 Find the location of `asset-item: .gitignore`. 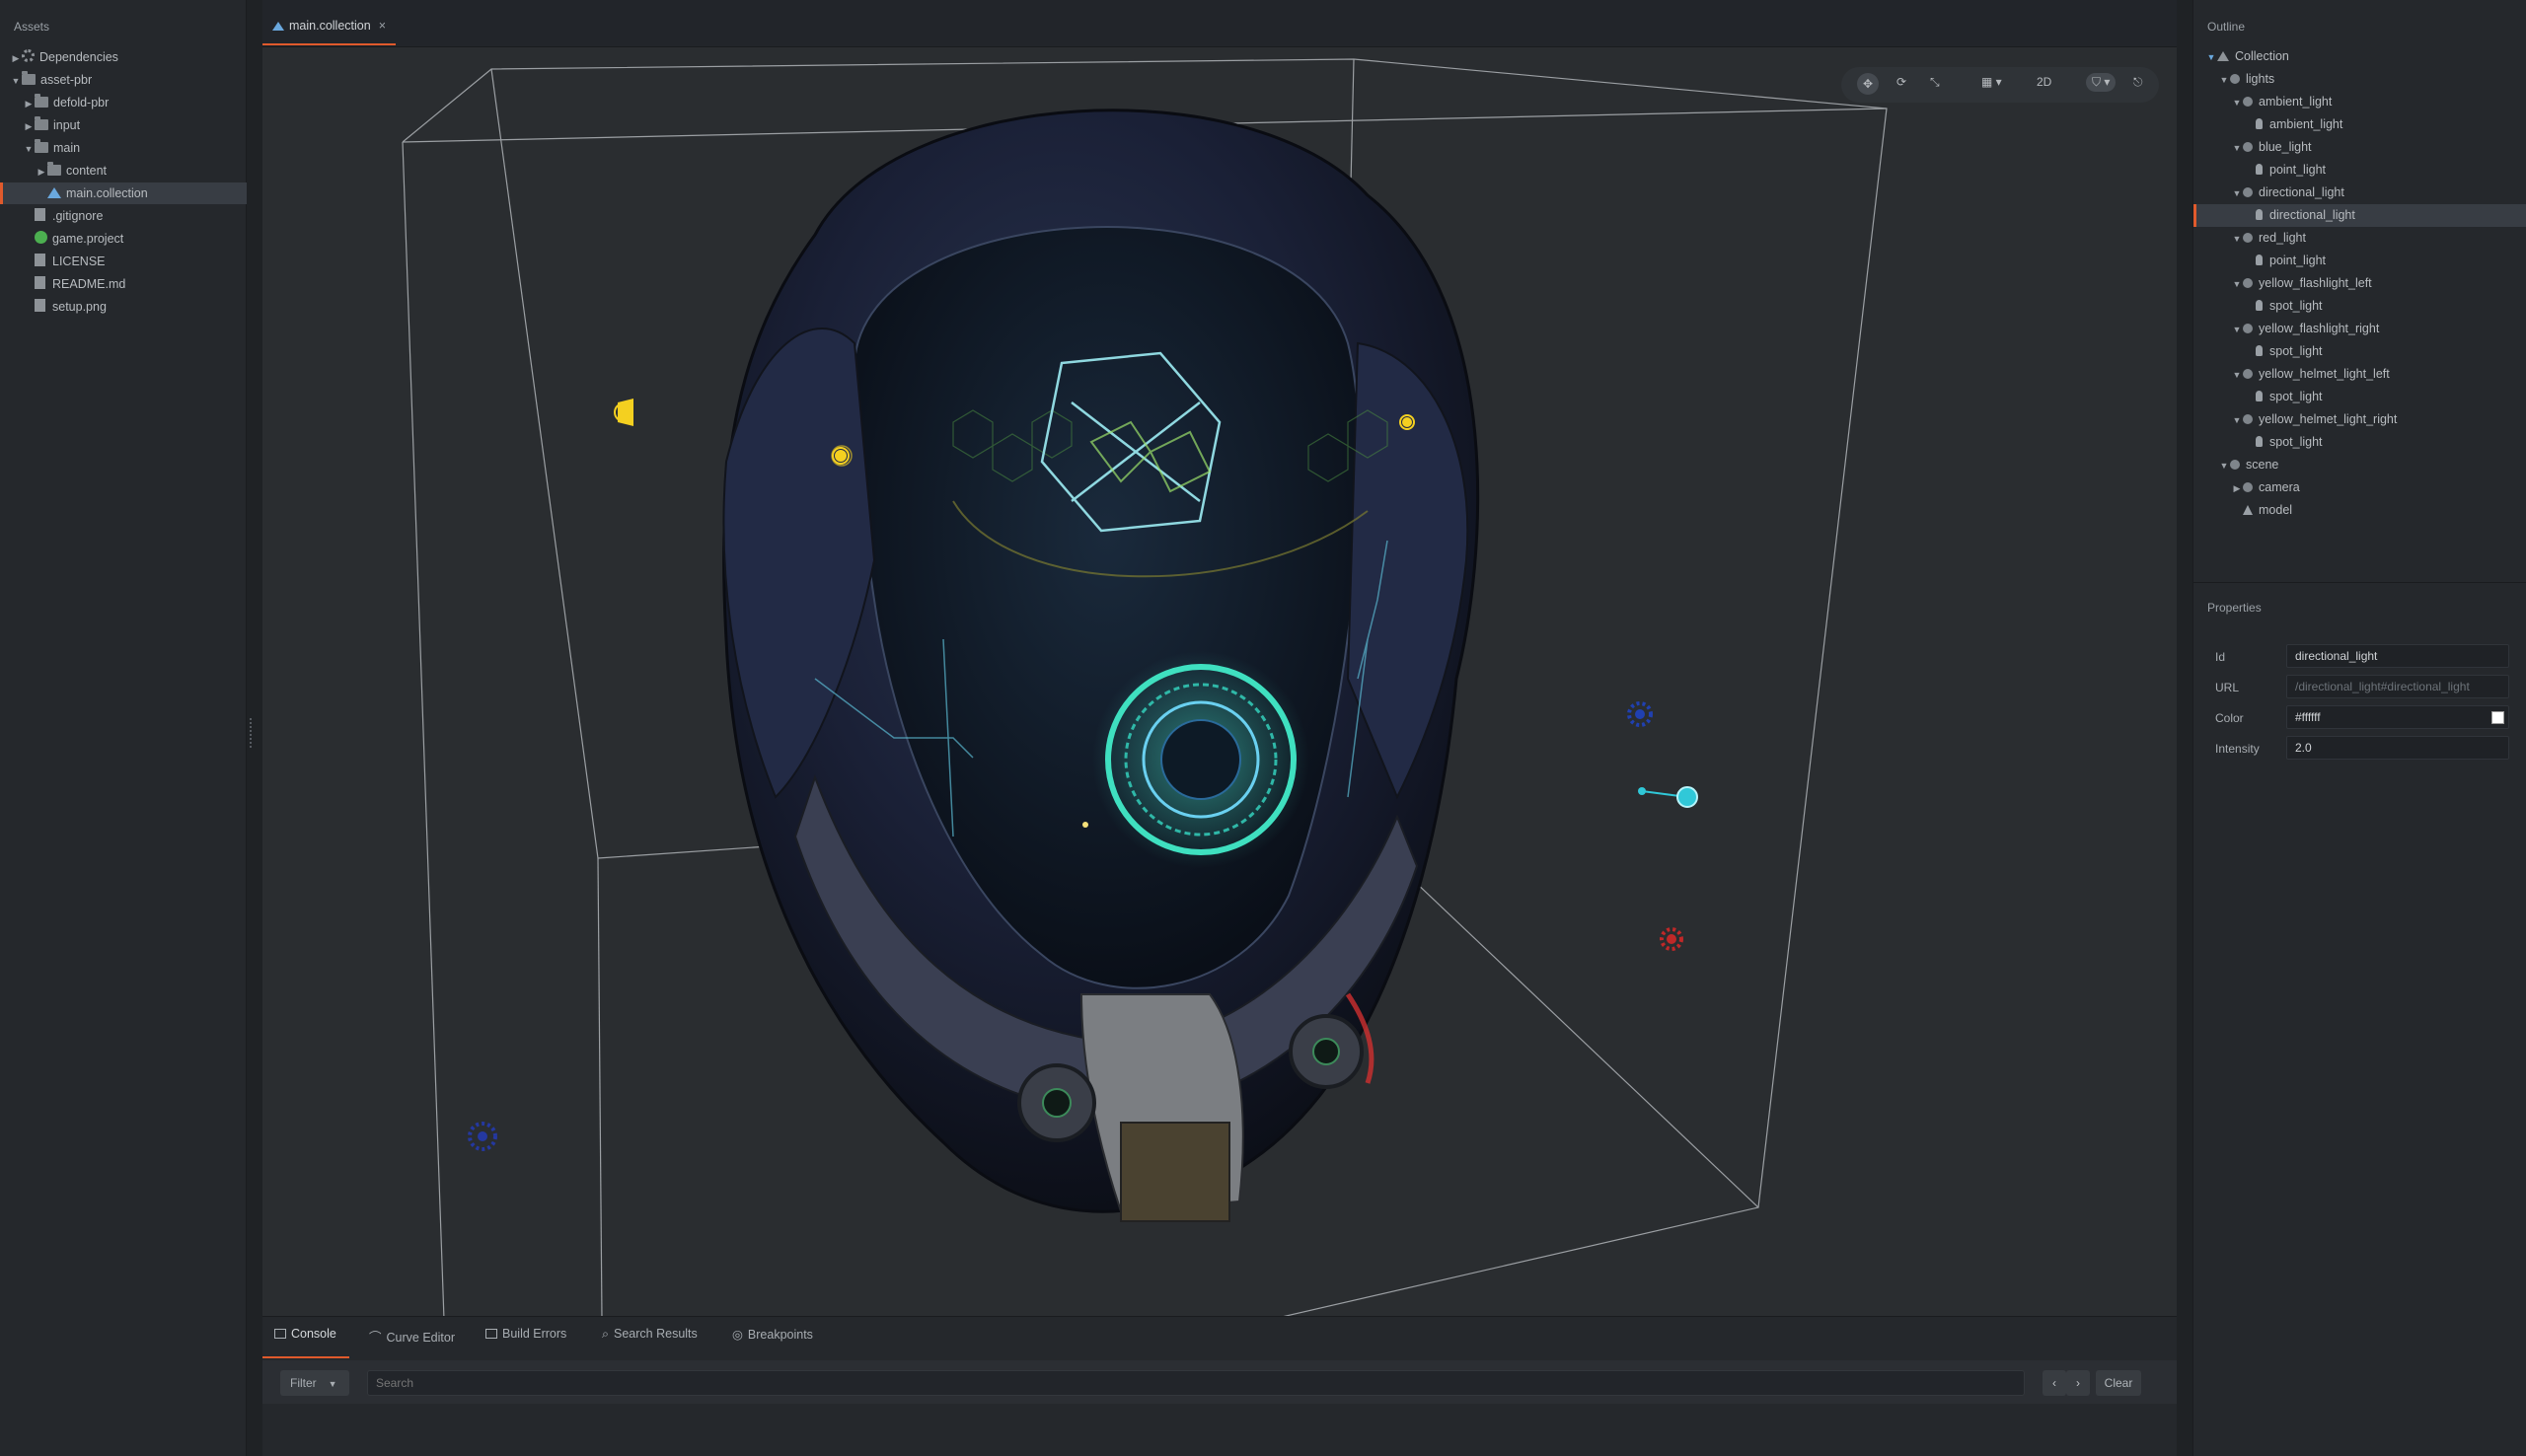

asset-item: .gitignore is located at coordinates (123, 216).